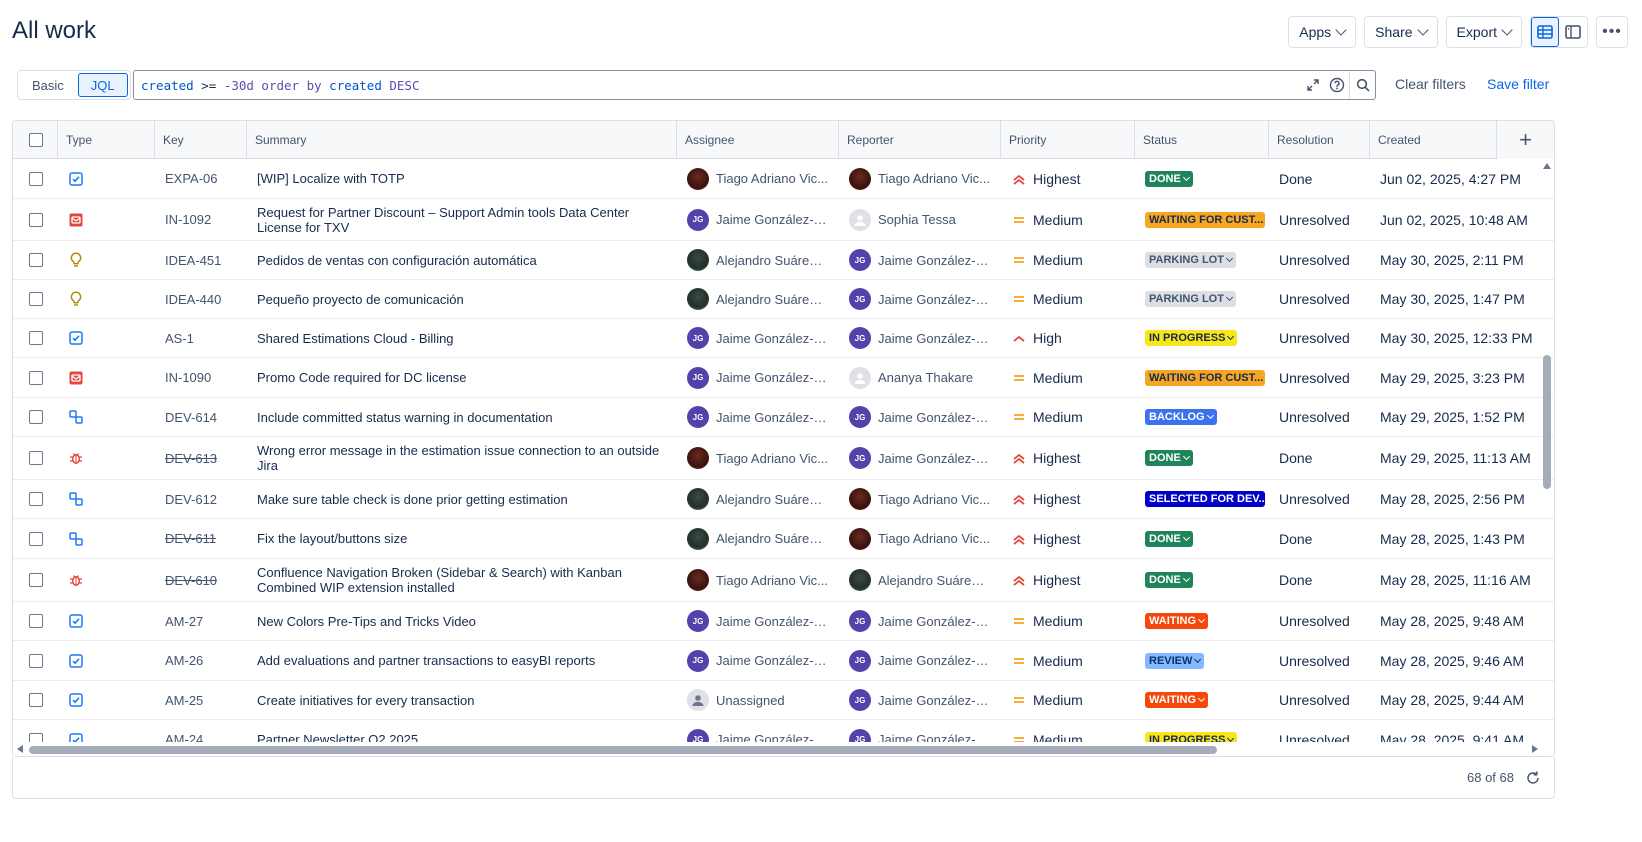 The image size is (1642, 842). What do you see at coordinates (462, 178) in the screenshot?
I see `summary-cell: [WIP] Localize with TOTP` at bounding box center [462, 178].